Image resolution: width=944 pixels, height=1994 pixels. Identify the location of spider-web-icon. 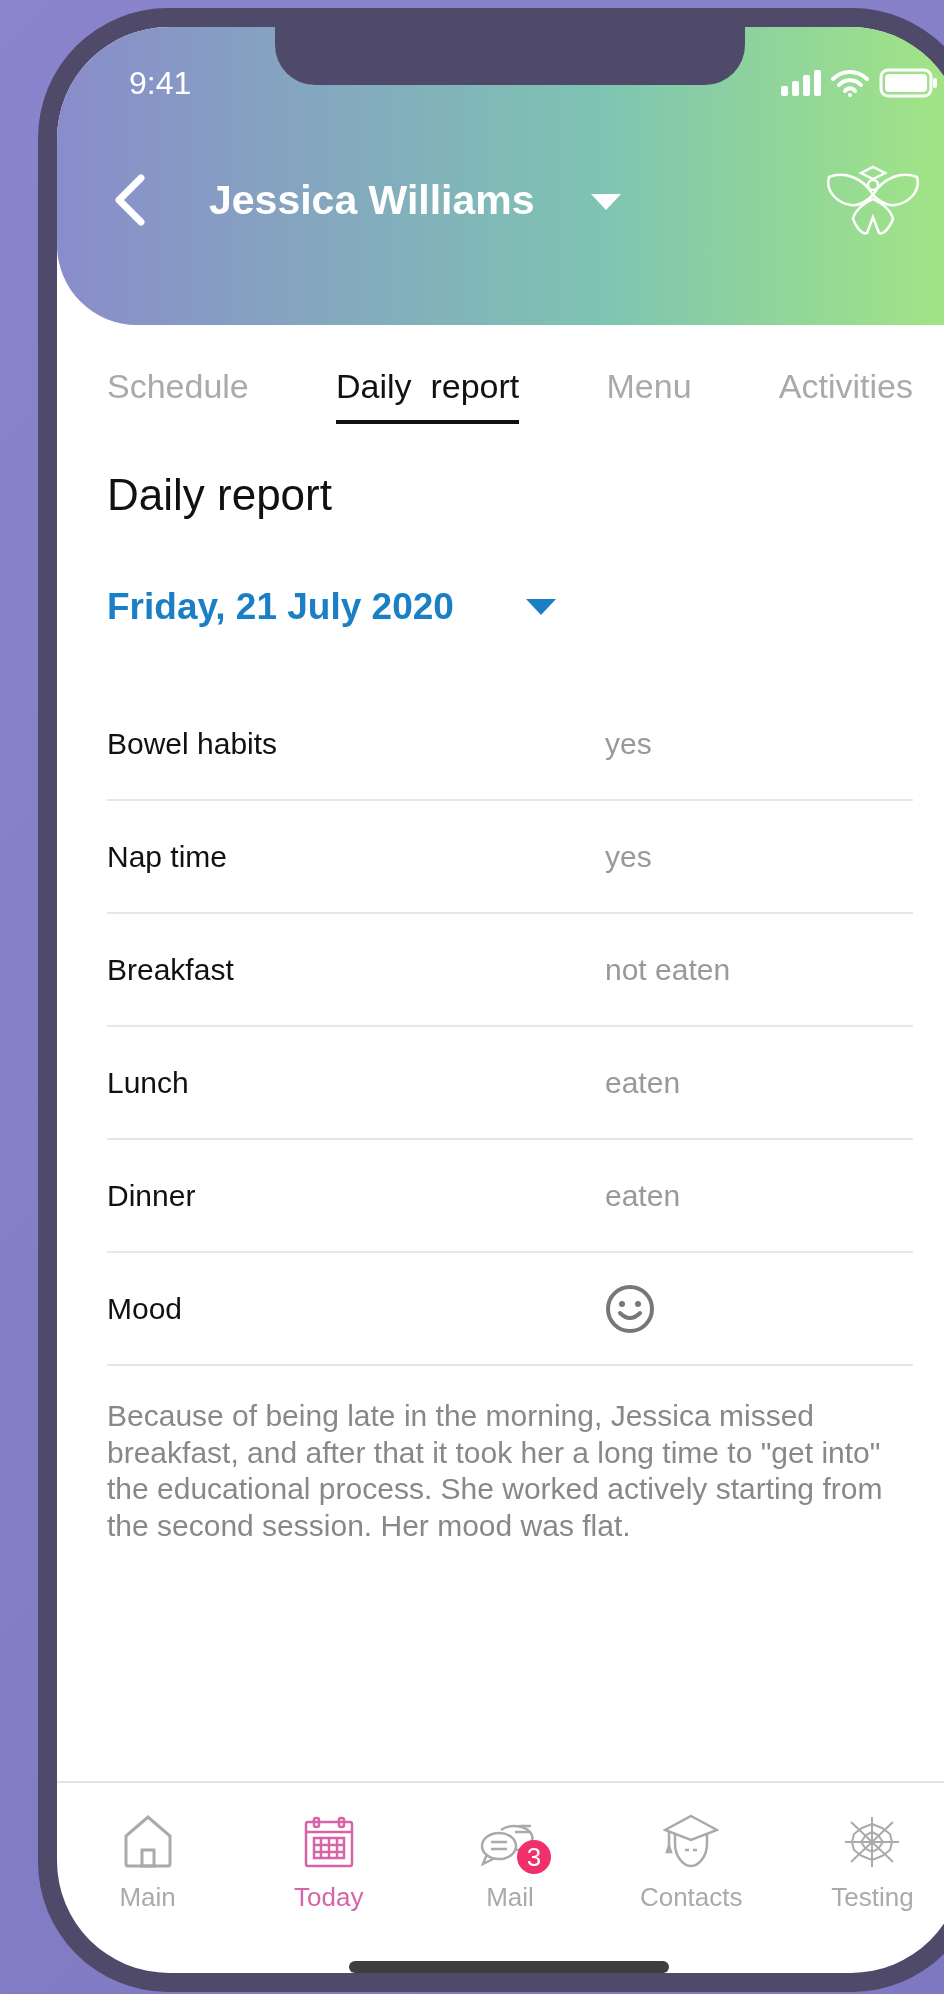
(872, 1842).